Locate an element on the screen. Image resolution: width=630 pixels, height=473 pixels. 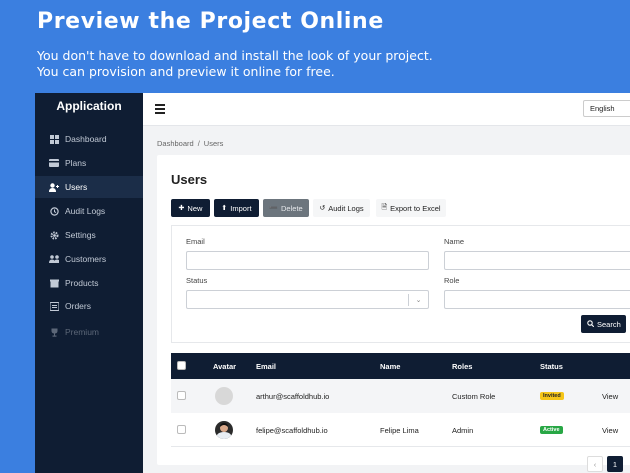
name-input is located at coordinates (537, 260).